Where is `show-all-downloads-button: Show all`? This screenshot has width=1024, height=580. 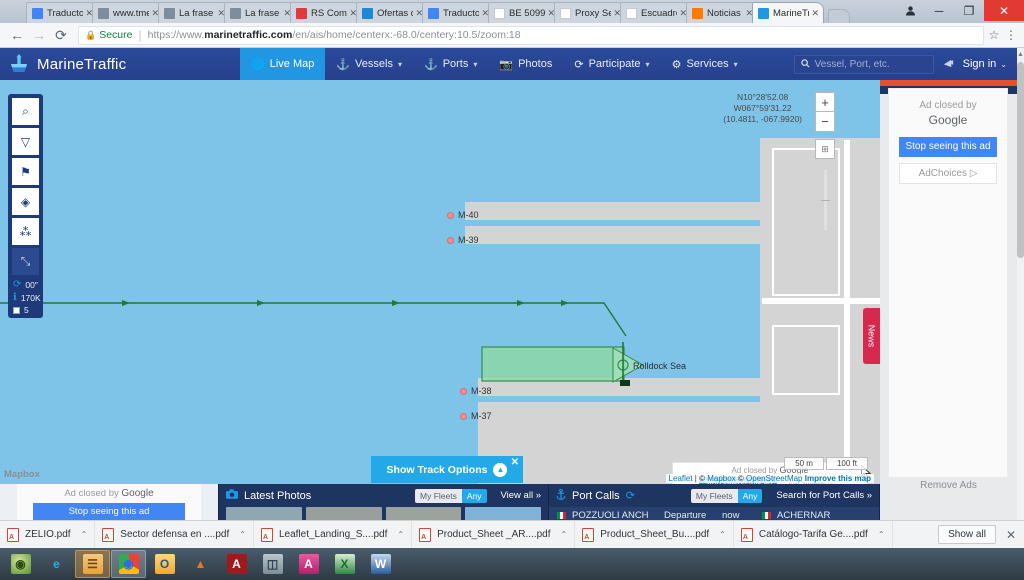
show-all-downloads-button: Show all is located at coordinates (967, 534).